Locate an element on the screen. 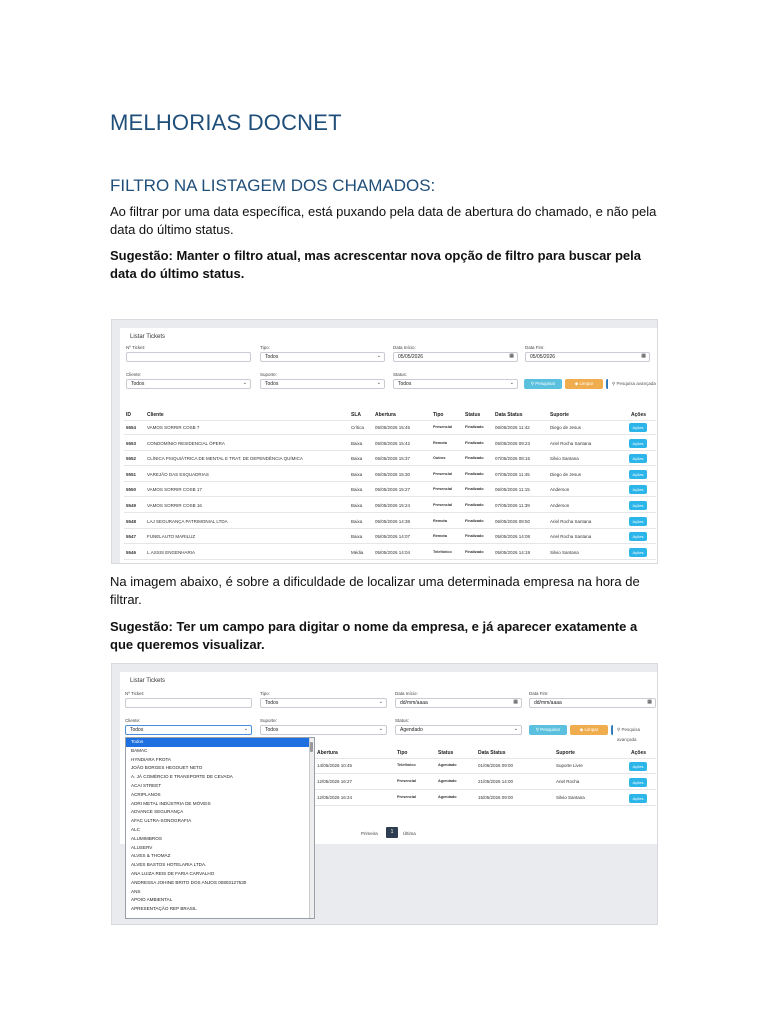 This screenshot has height=1024, width=768. dropdown-option: HYNDIARA FROTA is located at coordinates (220, 760).